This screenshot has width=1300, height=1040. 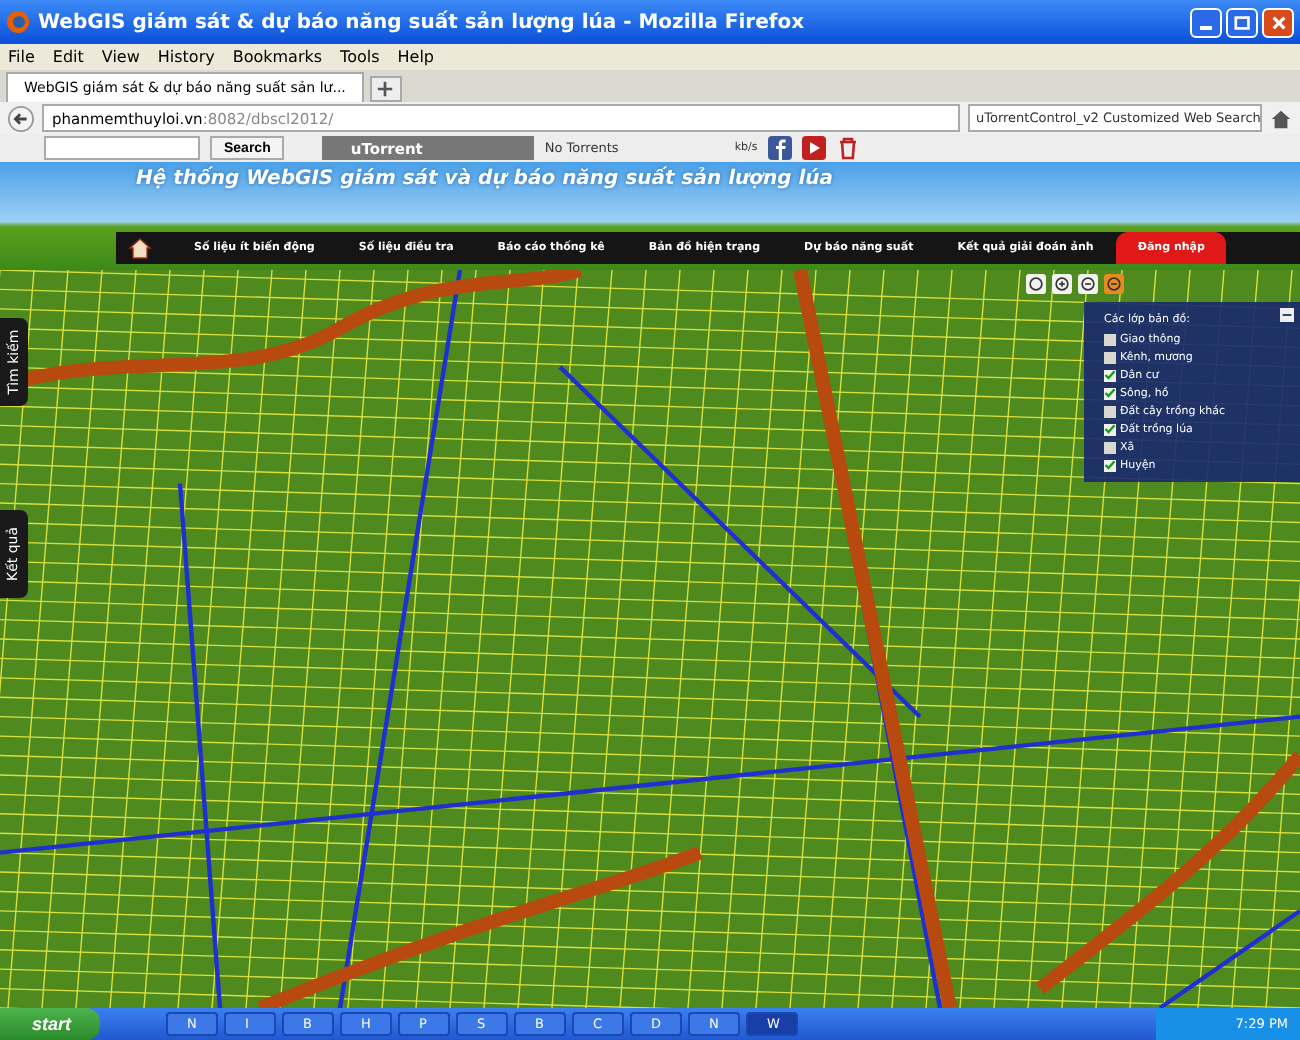 What do you see at coordinates (18, 22) in the screenshot?
I see `browser-logo-icon` at bounding box center [18, 22].